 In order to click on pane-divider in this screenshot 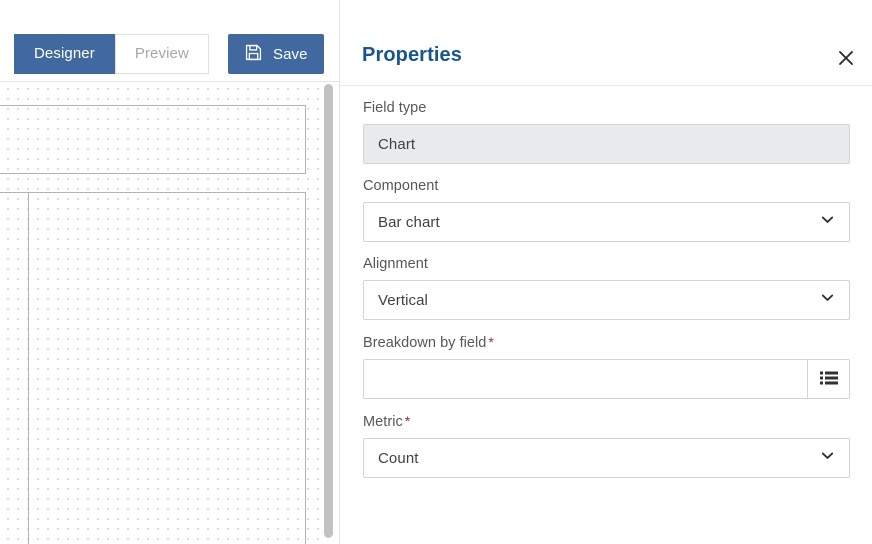, I will do `click(339, 272)`.